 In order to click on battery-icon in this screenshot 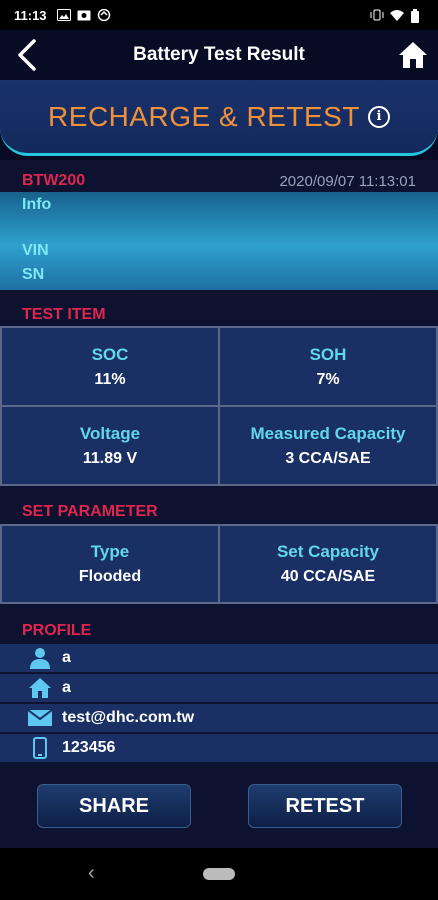, I will do `click(417, 16)`.